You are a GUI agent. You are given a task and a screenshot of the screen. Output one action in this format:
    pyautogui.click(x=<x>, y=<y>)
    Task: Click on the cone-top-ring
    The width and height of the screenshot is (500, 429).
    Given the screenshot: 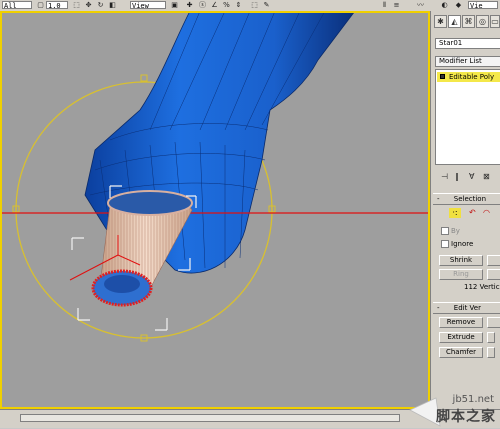 What is the action you would take?
    pyautogui.click(x=150, y=203)
    